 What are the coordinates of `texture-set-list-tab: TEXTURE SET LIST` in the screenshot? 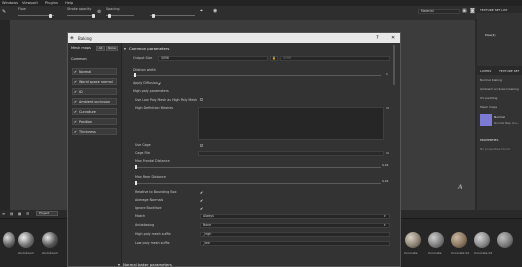 It's located at (494, 10).